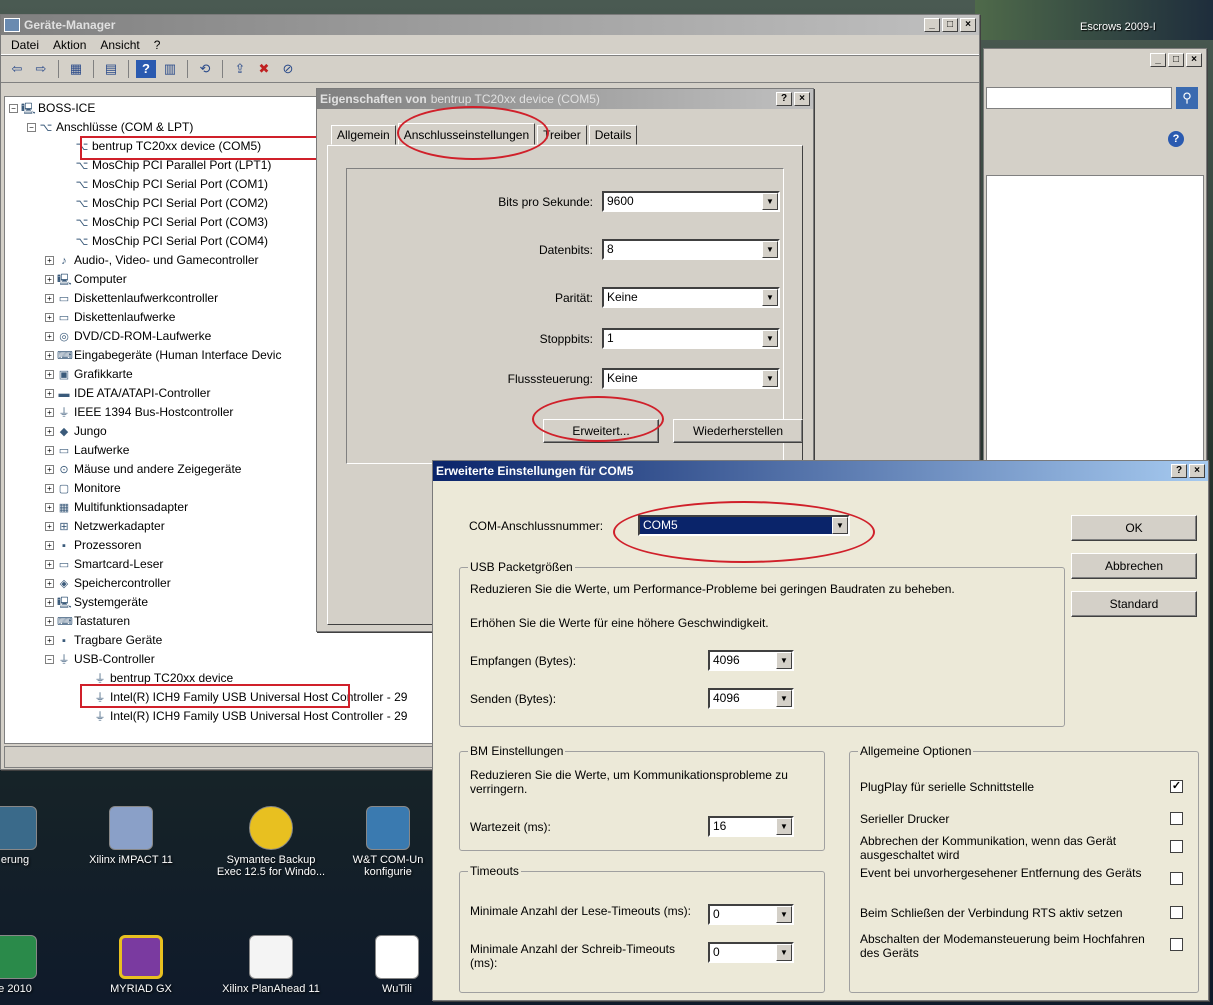  What do you see at coordinates (131, 298) in the screenshot?
I see `tree-row-category: + ▭ Diskettenlaufwerkcontroller` at bounding box center [131, 298].